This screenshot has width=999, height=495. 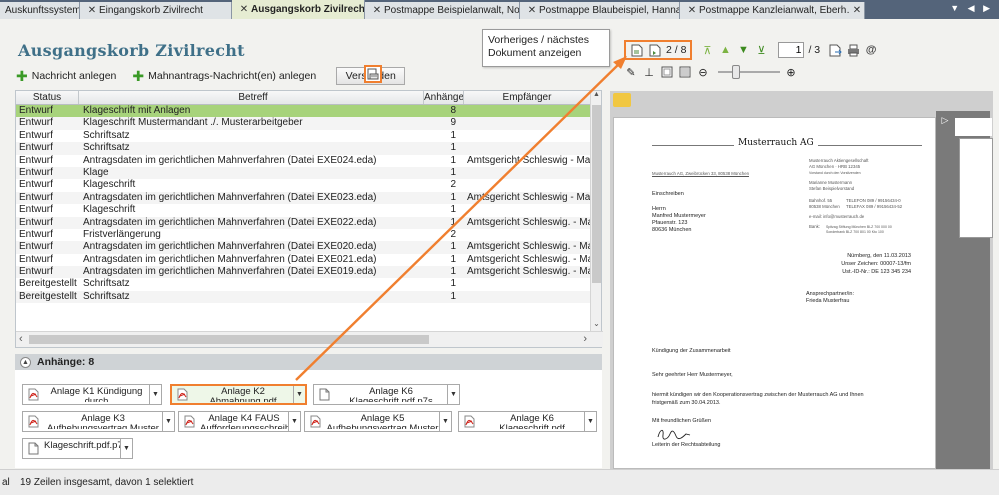 I want to click on attachment-chip: Klageschrift.pdf.p7s ▼, so click(x=77, y=448).